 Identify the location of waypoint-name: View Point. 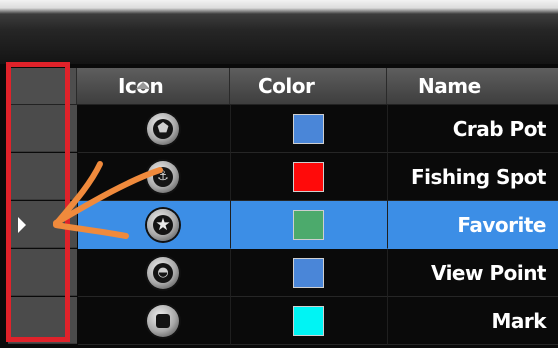
(488, 273).